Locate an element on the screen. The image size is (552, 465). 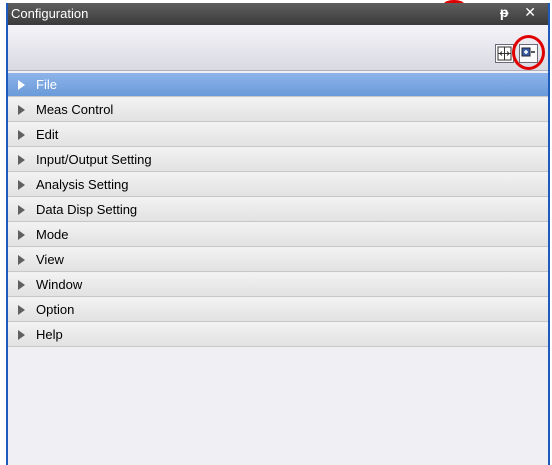
menu-item-window: Window is located at coordinates (278, 285).